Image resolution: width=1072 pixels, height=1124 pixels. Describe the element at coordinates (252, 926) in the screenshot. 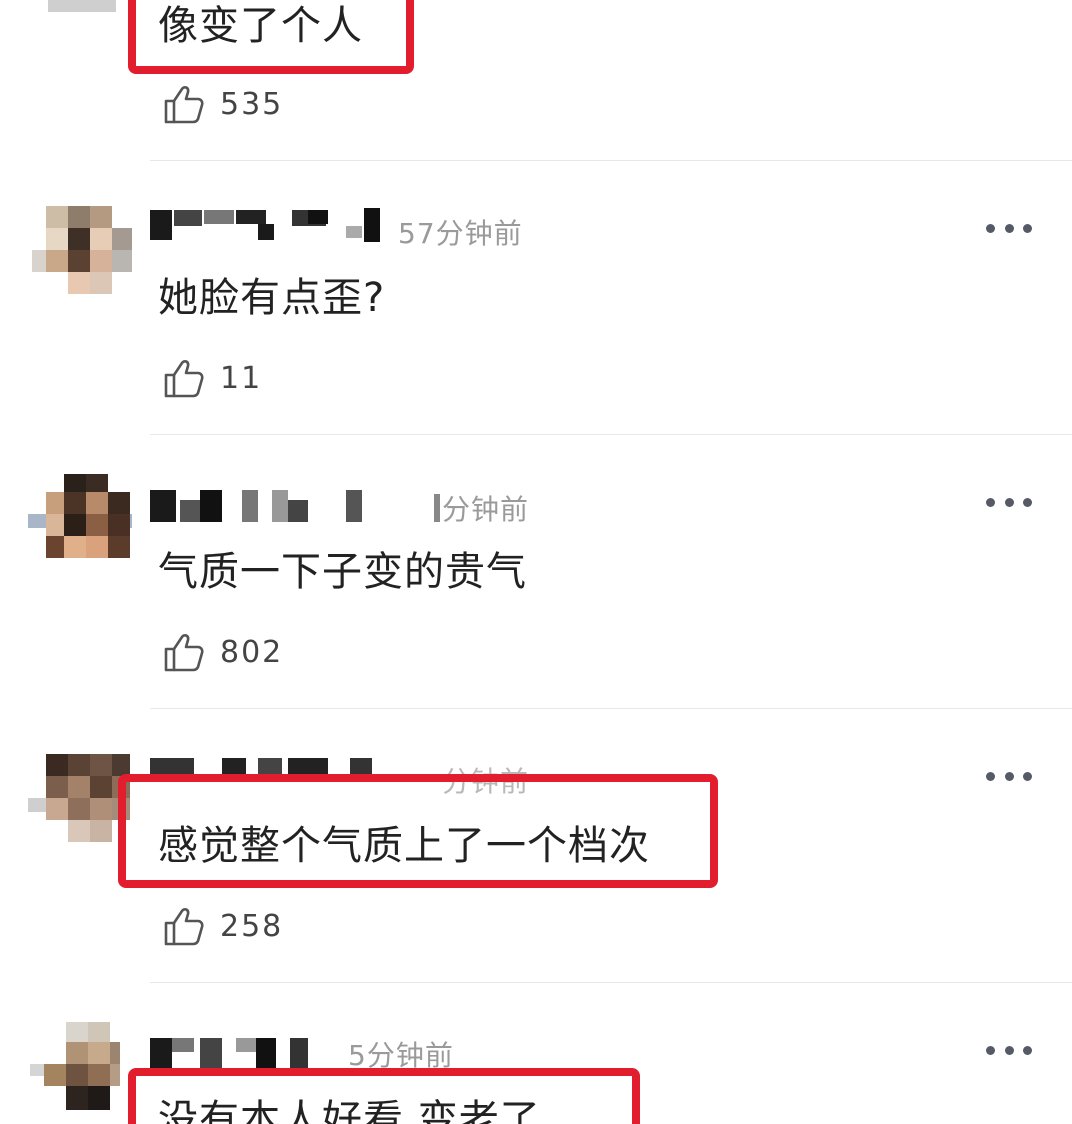

I see `like-count: 258` at that location.